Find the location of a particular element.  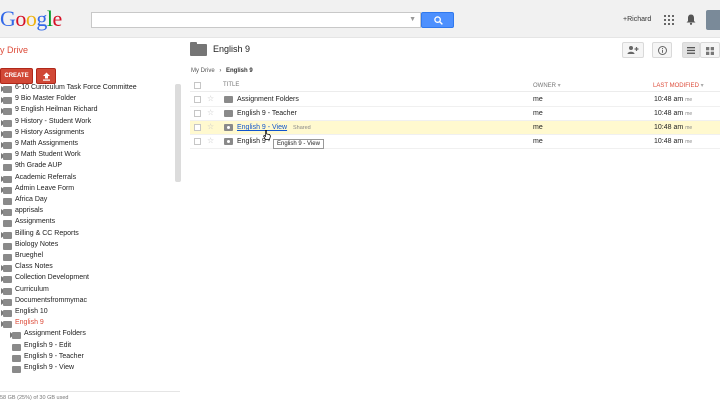

sidebar-item-label: Academic Referrals is located at coordinates (46, 177).